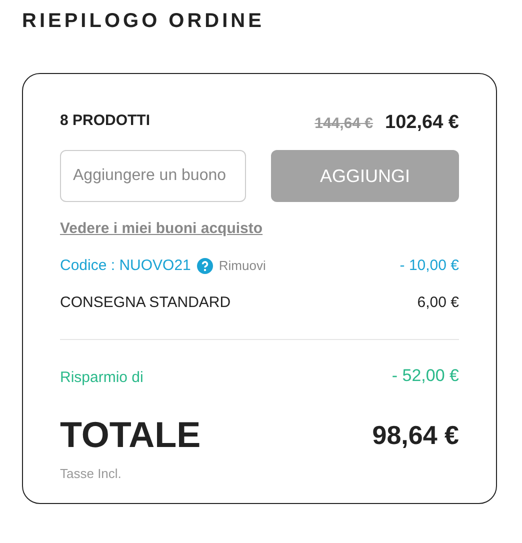  What do you see at coordinates (130, 435) in the screenshot?
I see `total-label: TOTALE` at bounding box center [130, 435].